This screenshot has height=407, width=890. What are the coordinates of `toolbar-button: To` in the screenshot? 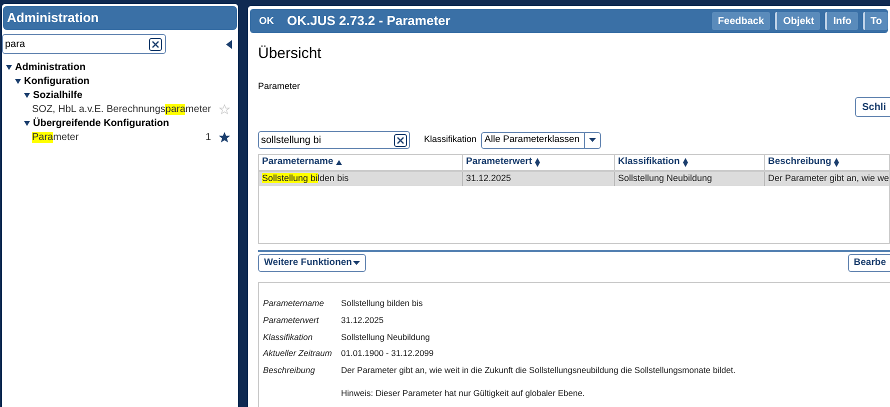 It's located at (875, 21).